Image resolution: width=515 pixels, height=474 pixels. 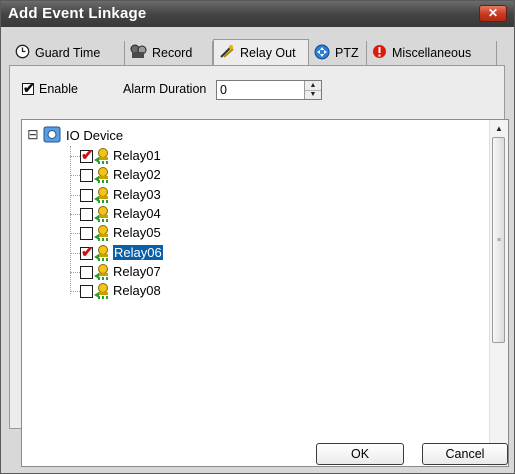 I want to click on tab-guard-time: Guard Time, so click(x=67, y=53).